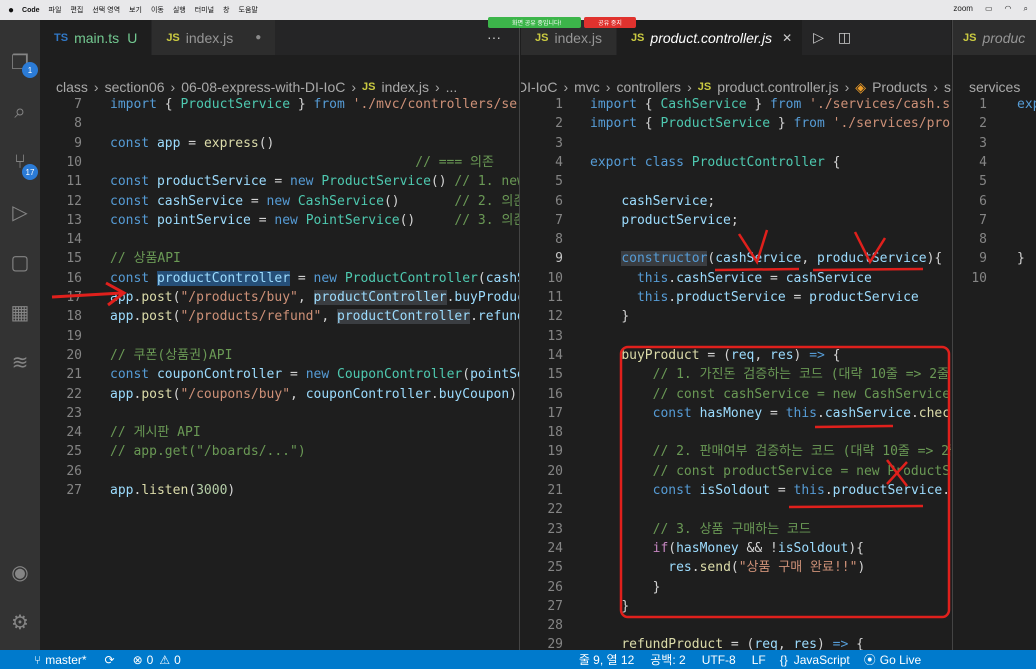 The height and width of the screenshot is (669, 1036). Describe the element at coordinates (900, 660) in the screenshot. I see `go-live-button: Go Live` at that location.